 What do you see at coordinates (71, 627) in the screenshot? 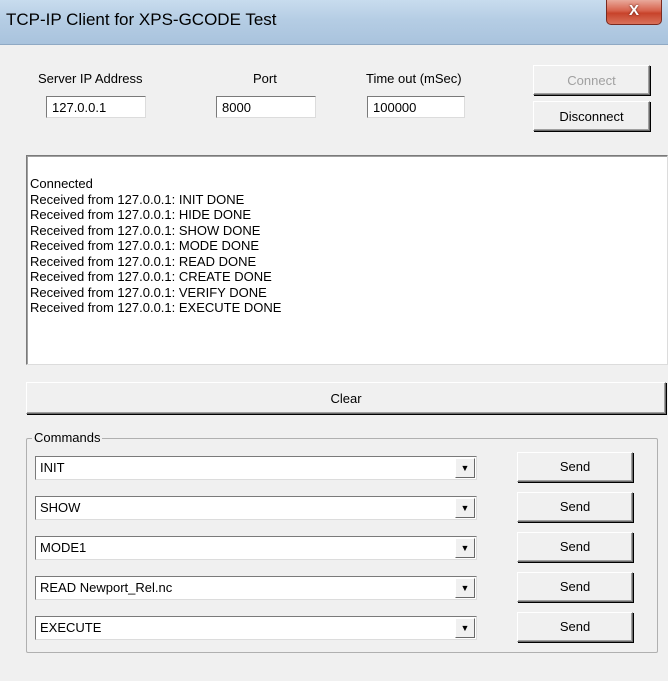
I see `command-value: EXECUTE` at bounding box center [71, 627].